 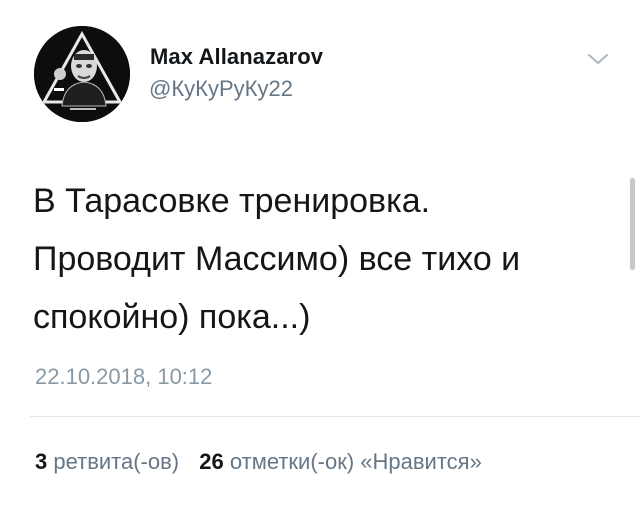 What do you see at coordinates (356, 461) in the screenshot?
I see `likes-label: отметки(-ок) «Нравится»` at bounding box center [356, 461].